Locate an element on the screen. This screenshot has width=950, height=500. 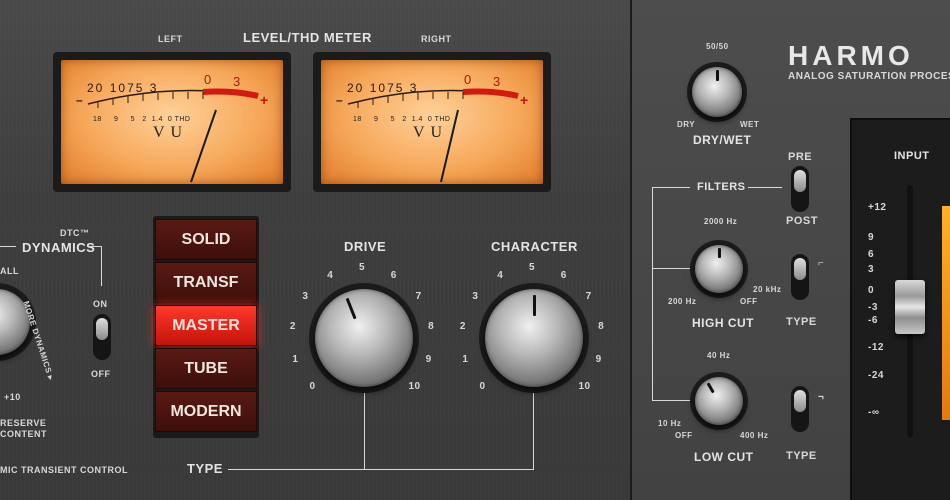
highcut-min-label: 200 Hz is located at coordinates (682, 301).